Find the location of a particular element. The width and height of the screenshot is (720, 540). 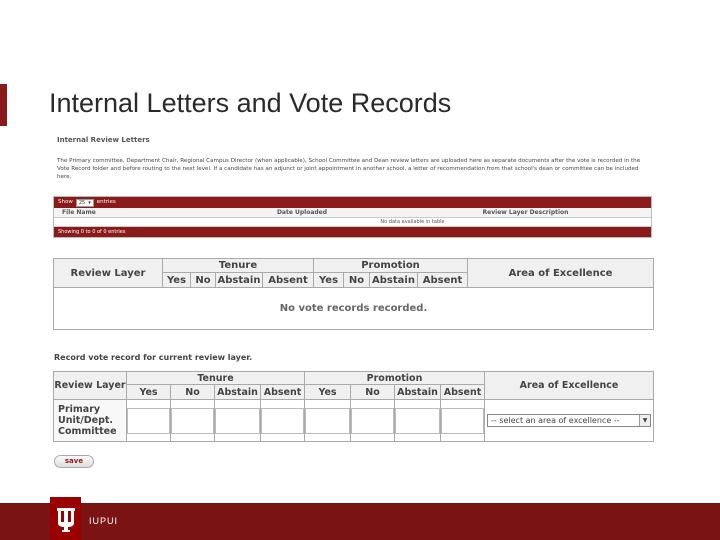

promotion-yes-input is located at coordinates (327, 420).